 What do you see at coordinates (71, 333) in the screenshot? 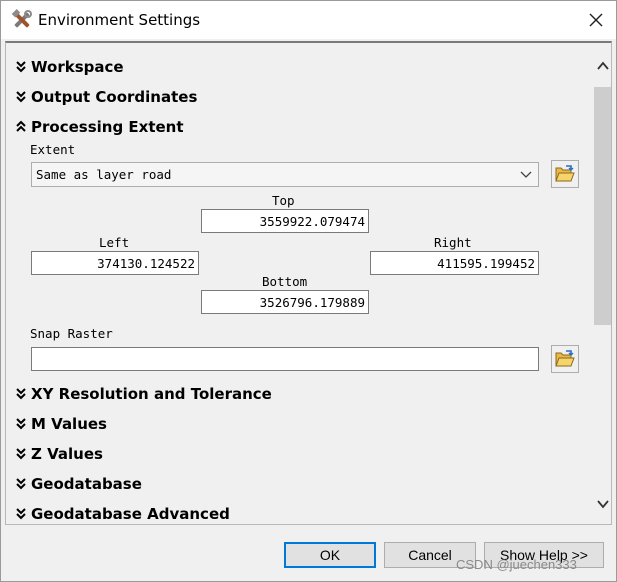
I see `snap-raster-label: Snap Raster` at bounding box center [71, 333].